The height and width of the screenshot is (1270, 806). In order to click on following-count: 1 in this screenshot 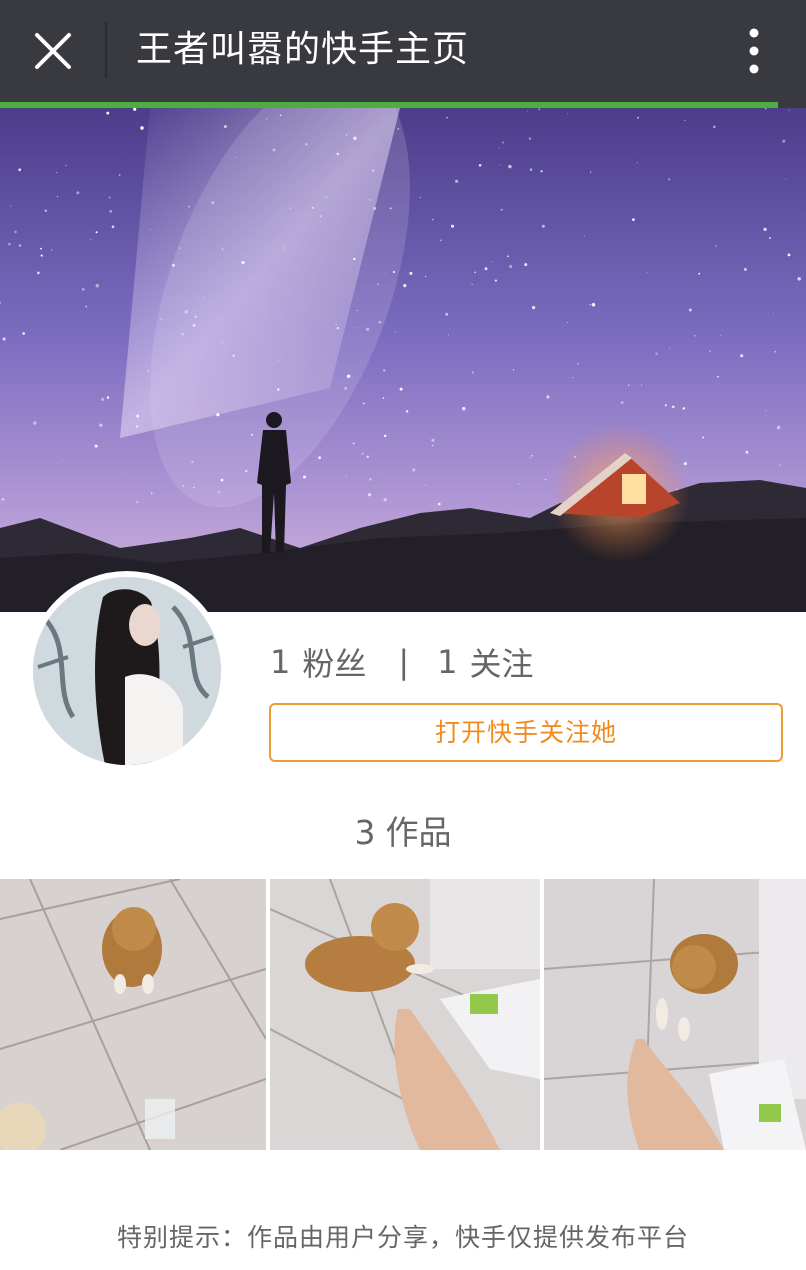, I will do `click(447, 662)`.